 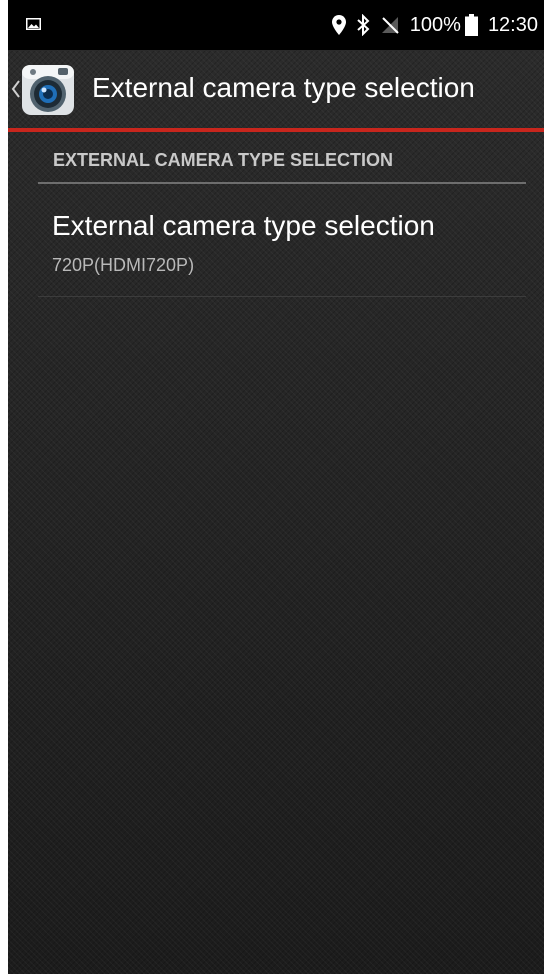 I want to click on location-icon, so click(x=338, y=25).